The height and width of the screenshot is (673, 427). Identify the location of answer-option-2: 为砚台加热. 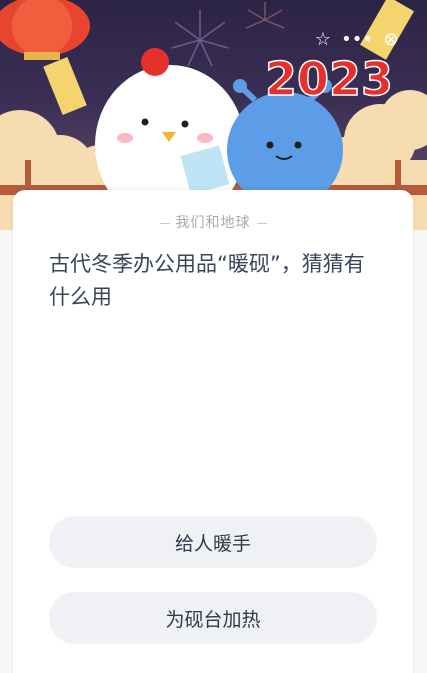
(213, 618).